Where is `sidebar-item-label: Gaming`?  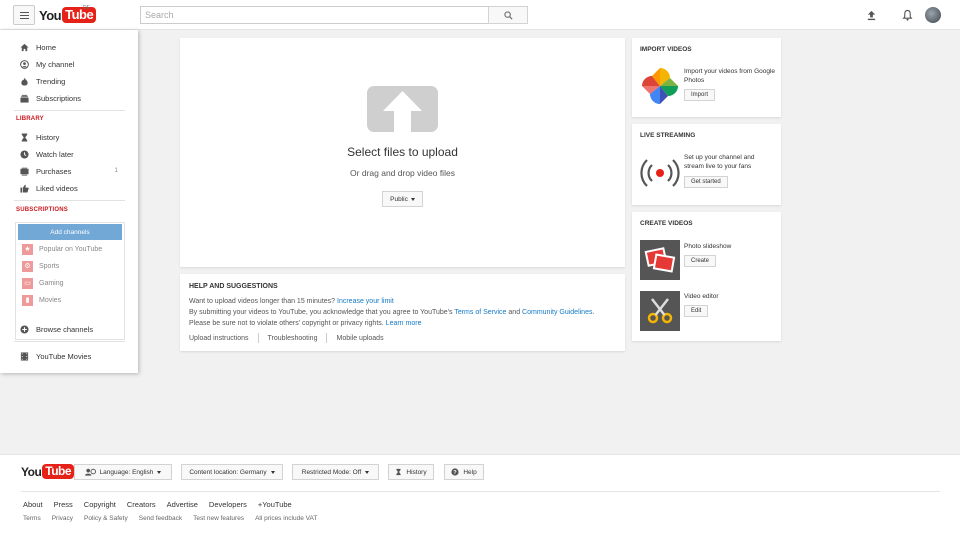 sidebar-item-label: Gaming is located at coordinates (51, 283).